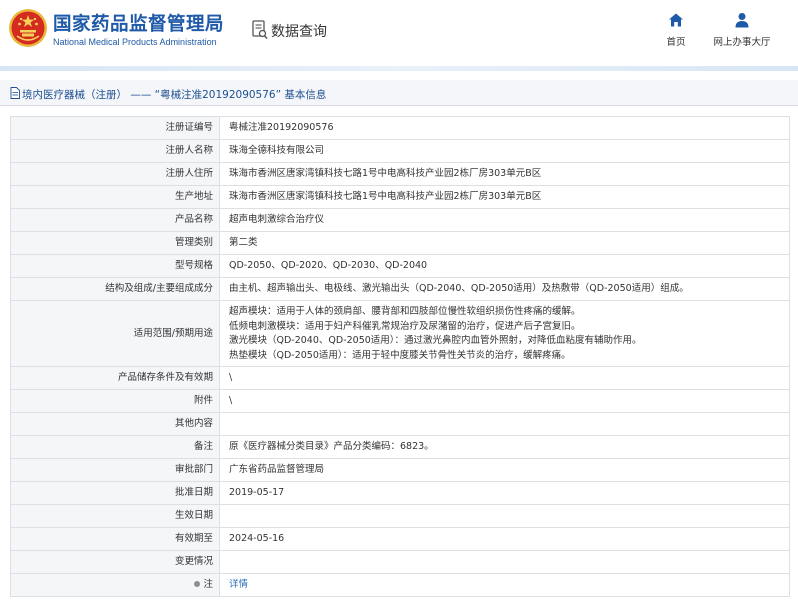  Describe the element at coordinates (115, 585) in the screenshot. I see `row-label: 注` at that location.